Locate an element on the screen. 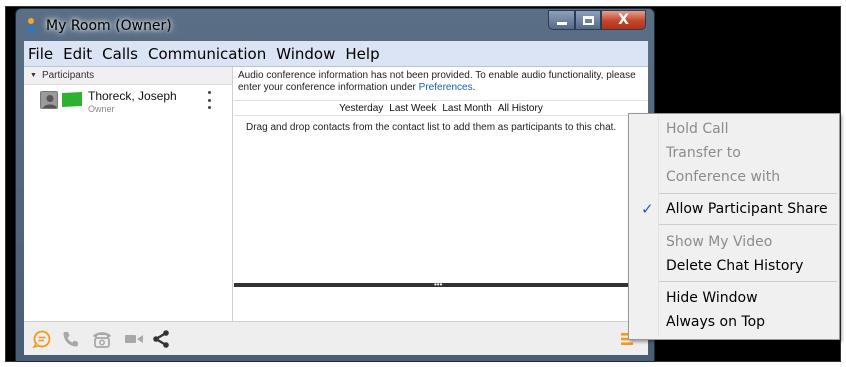 This screenshot has width=846, height=367. checkmark-icon: ✓ is located at coordinates (647, 209).